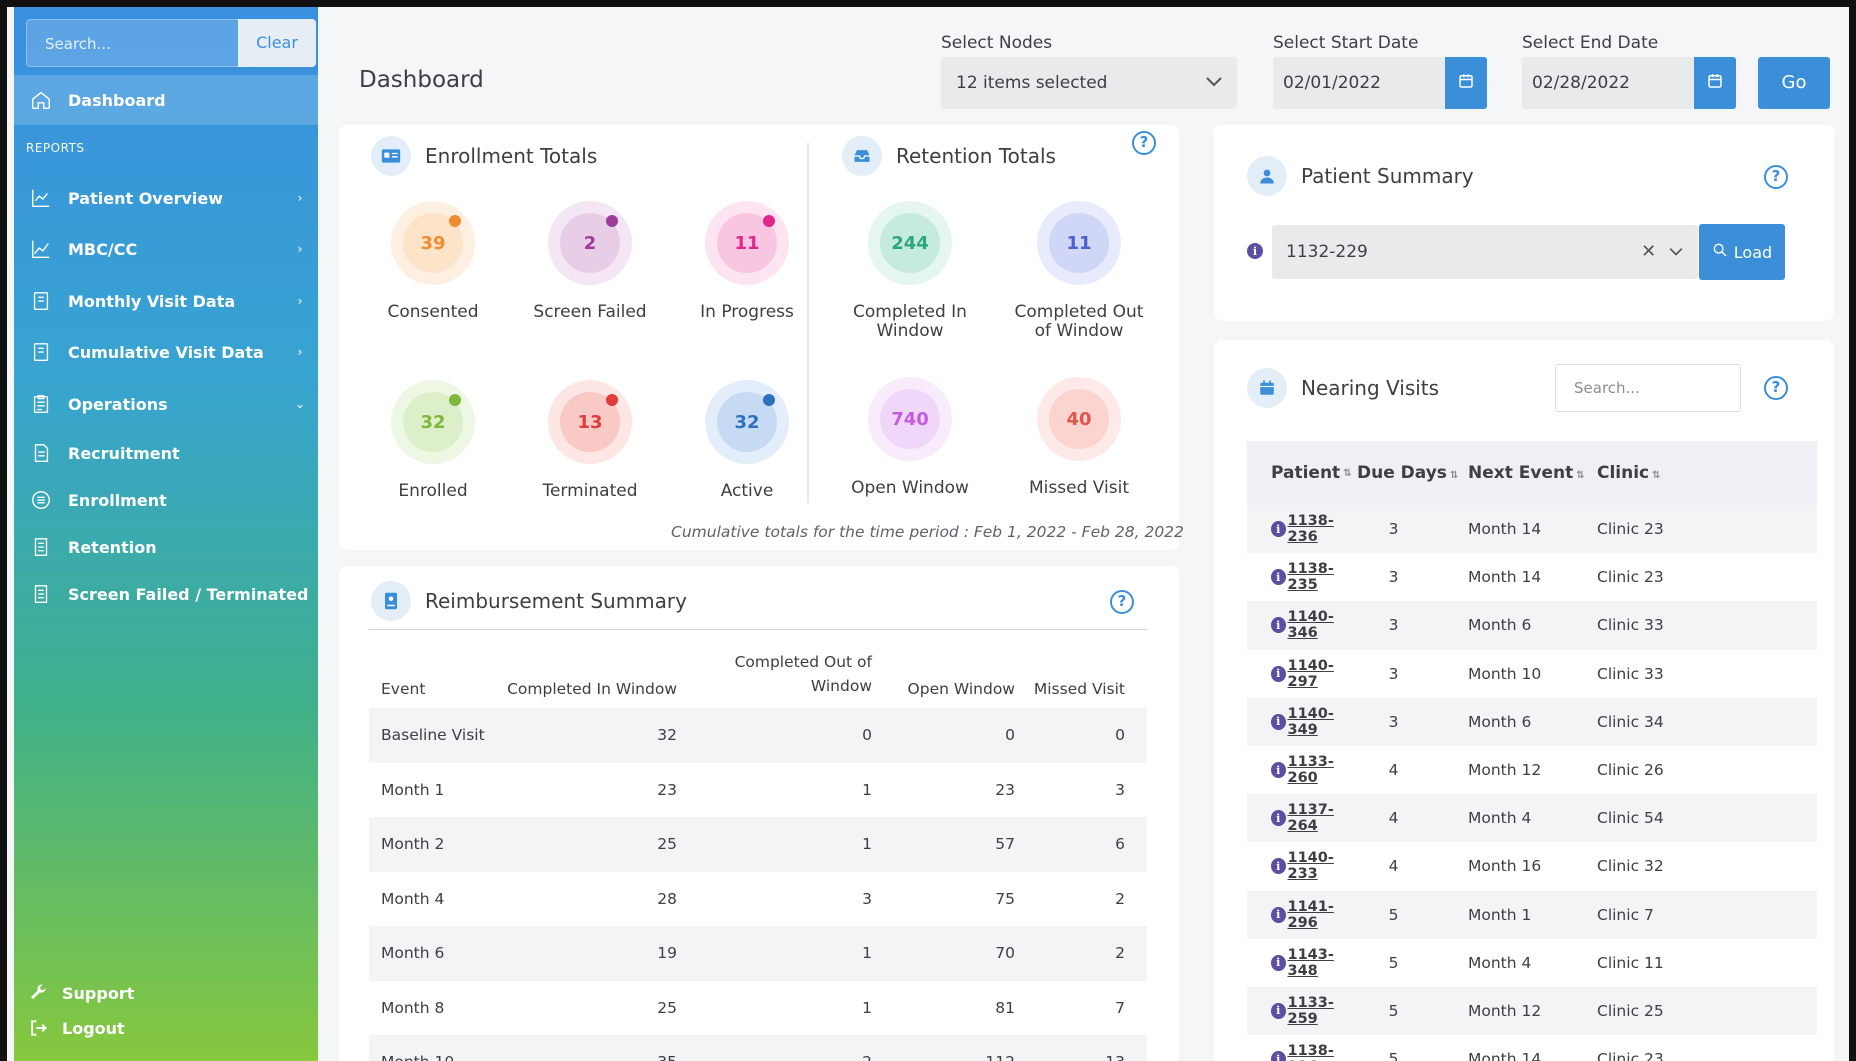  I want to click on col-header: Event, so click(403, 689).